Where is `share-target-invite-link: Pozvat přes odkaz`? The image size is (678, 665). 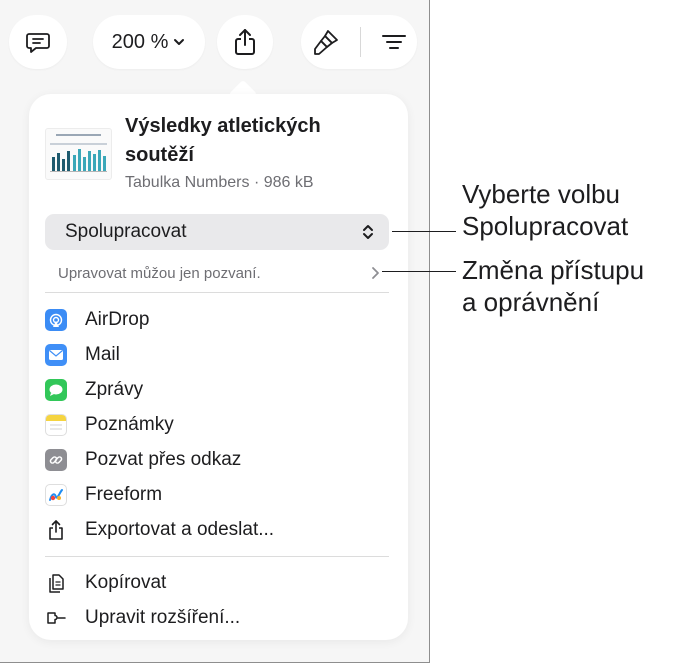
share-target-invite-link: Pozvat přes odkaz is located at coordinates (217, 460).